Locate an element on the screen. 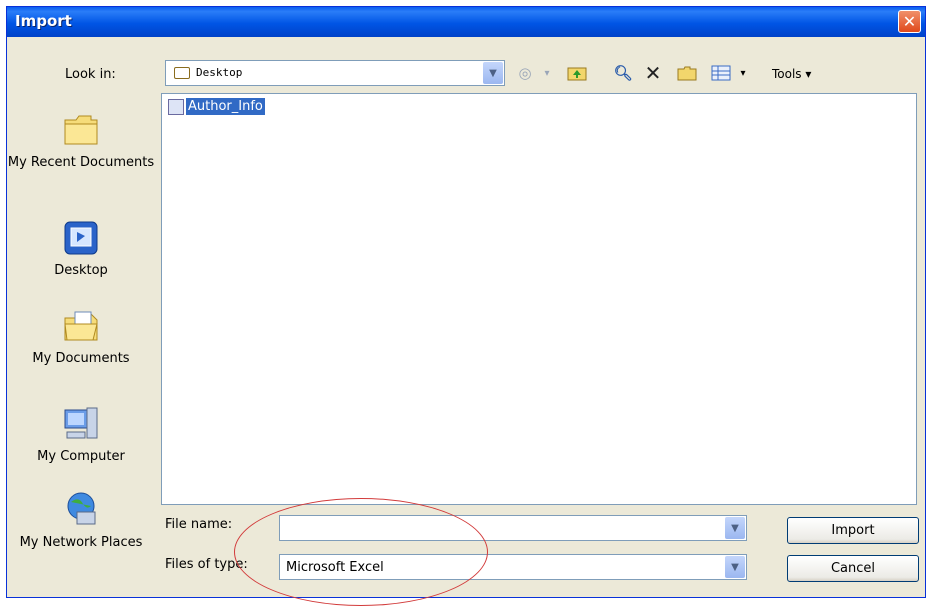 This screenshot has height=606, width=932. close-icon: ✕ is located at coordinates (909, 21).